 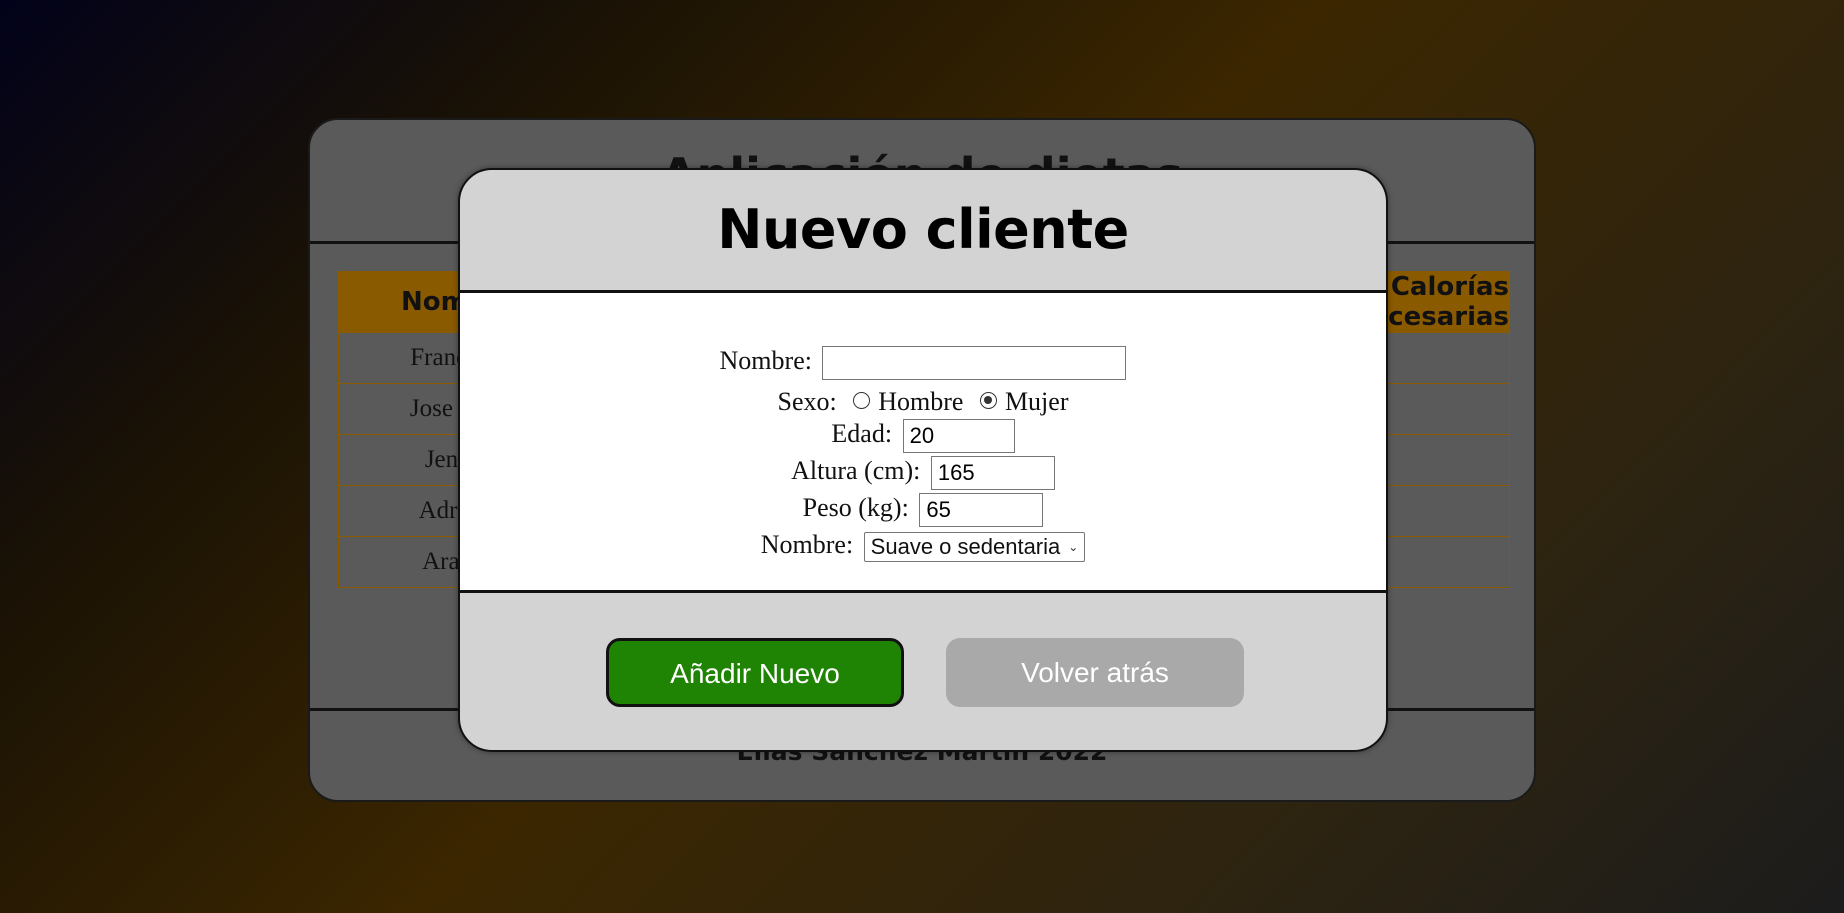 I want to click on chevron-down-icon: ⌄, so click(x=1073, y=547).